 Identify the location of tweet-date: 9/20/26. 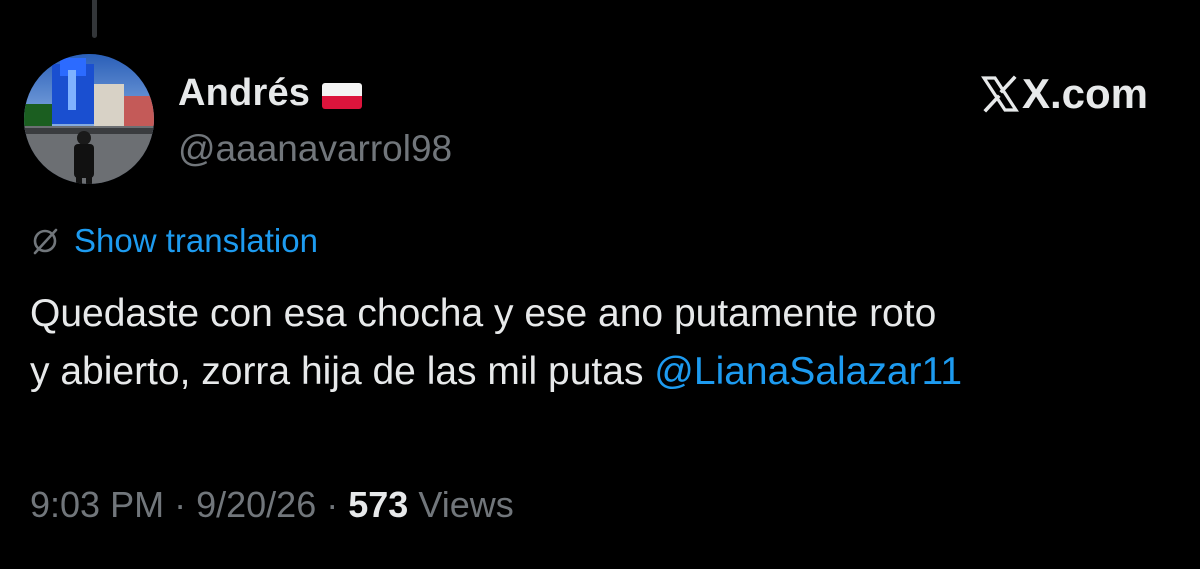
(256, 504).